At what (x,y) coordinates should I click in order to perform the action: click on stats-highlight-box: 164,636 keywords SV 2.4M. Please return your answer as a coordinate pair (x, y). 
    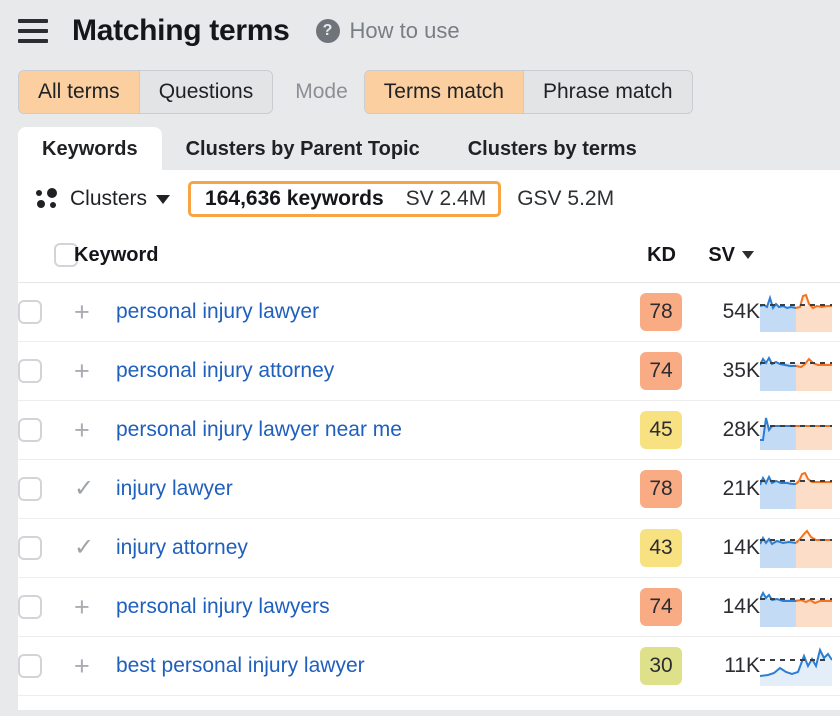
    Looking at the image, I should click on (345, 199).